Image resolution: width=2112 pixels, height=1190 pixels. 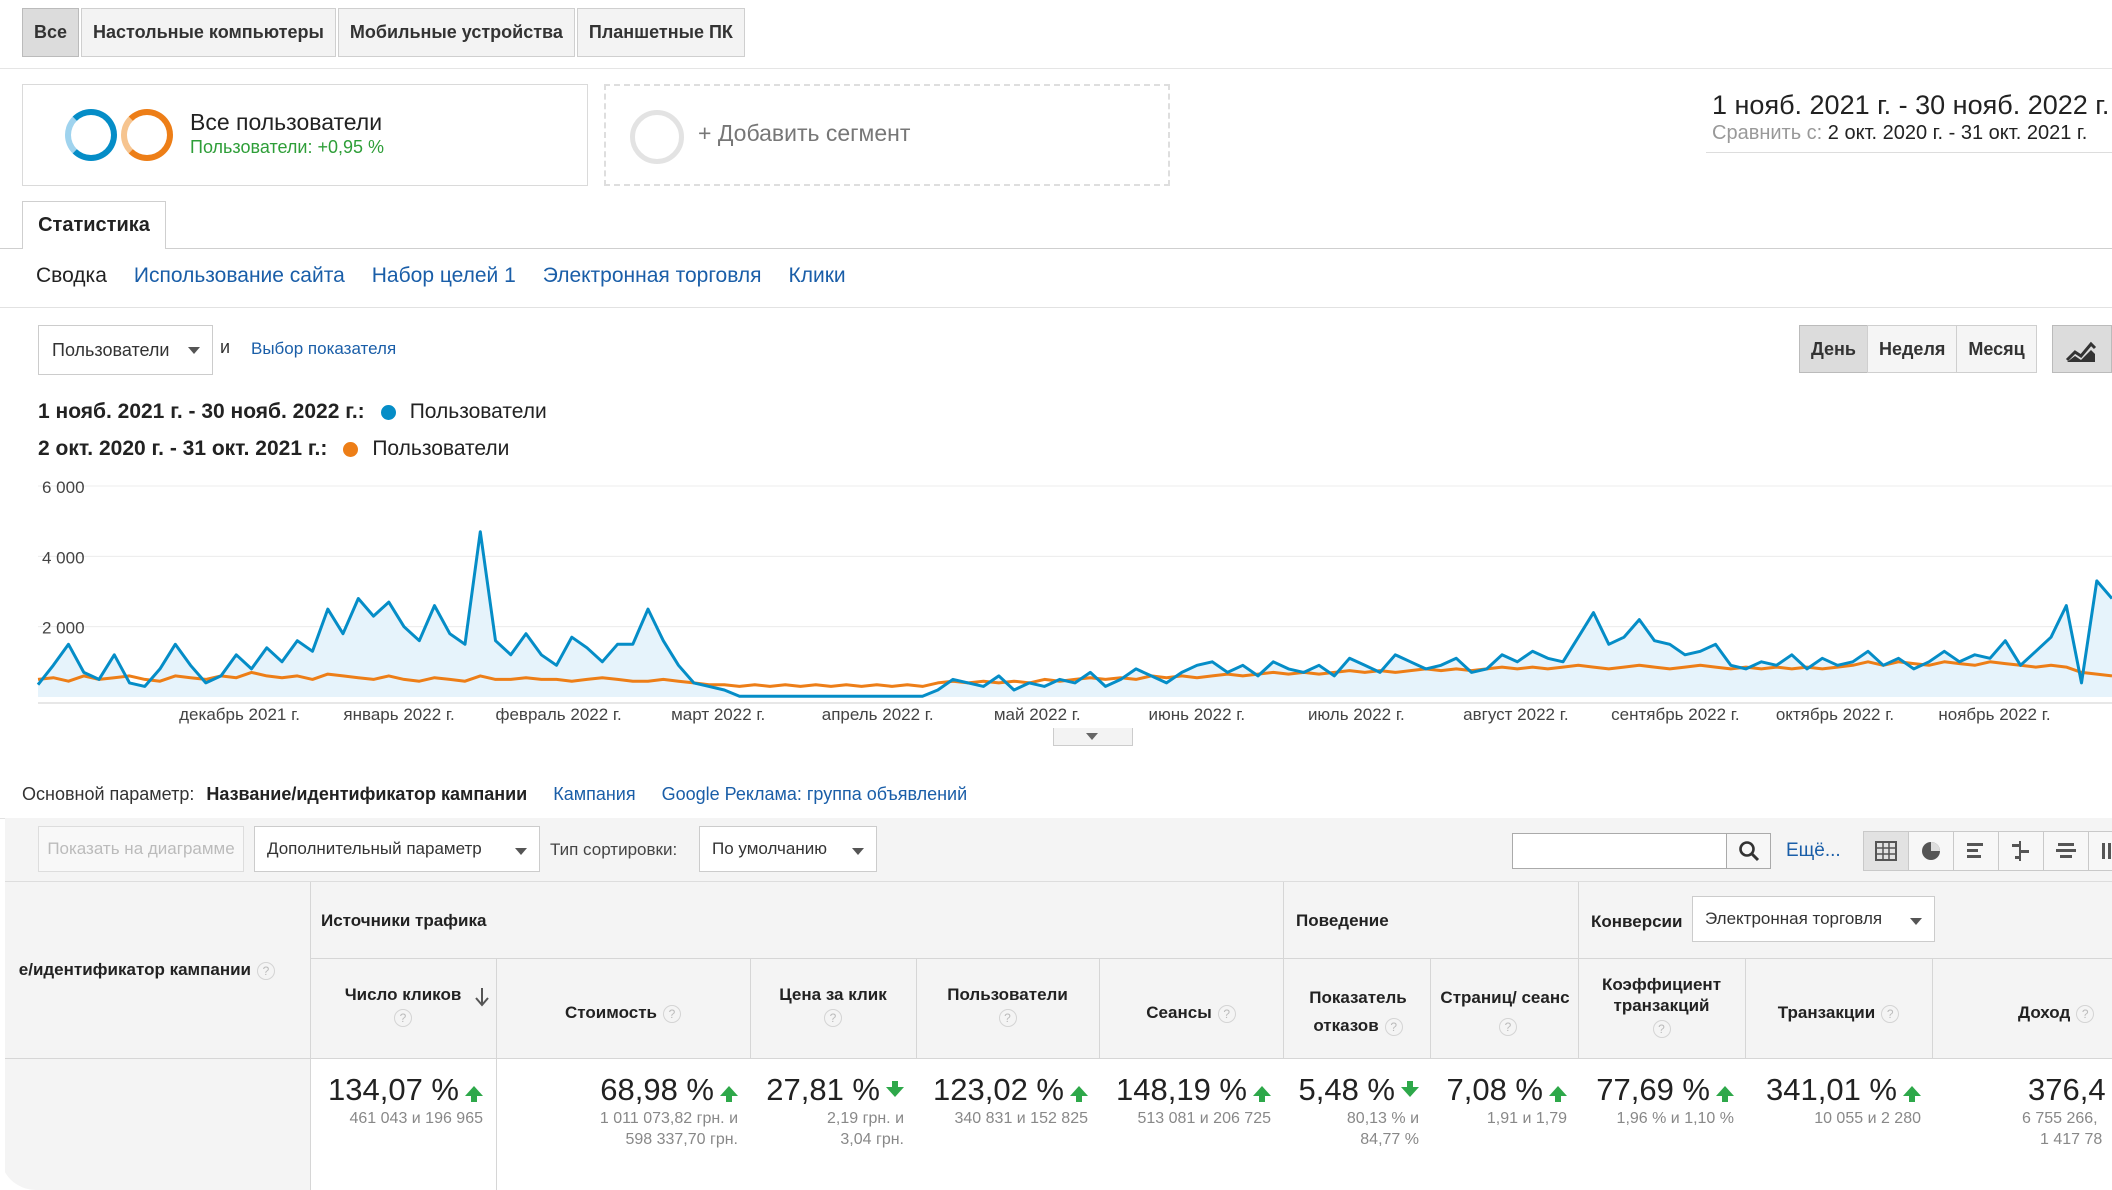 I want to click on search-button, so click(x=1748, y=851).